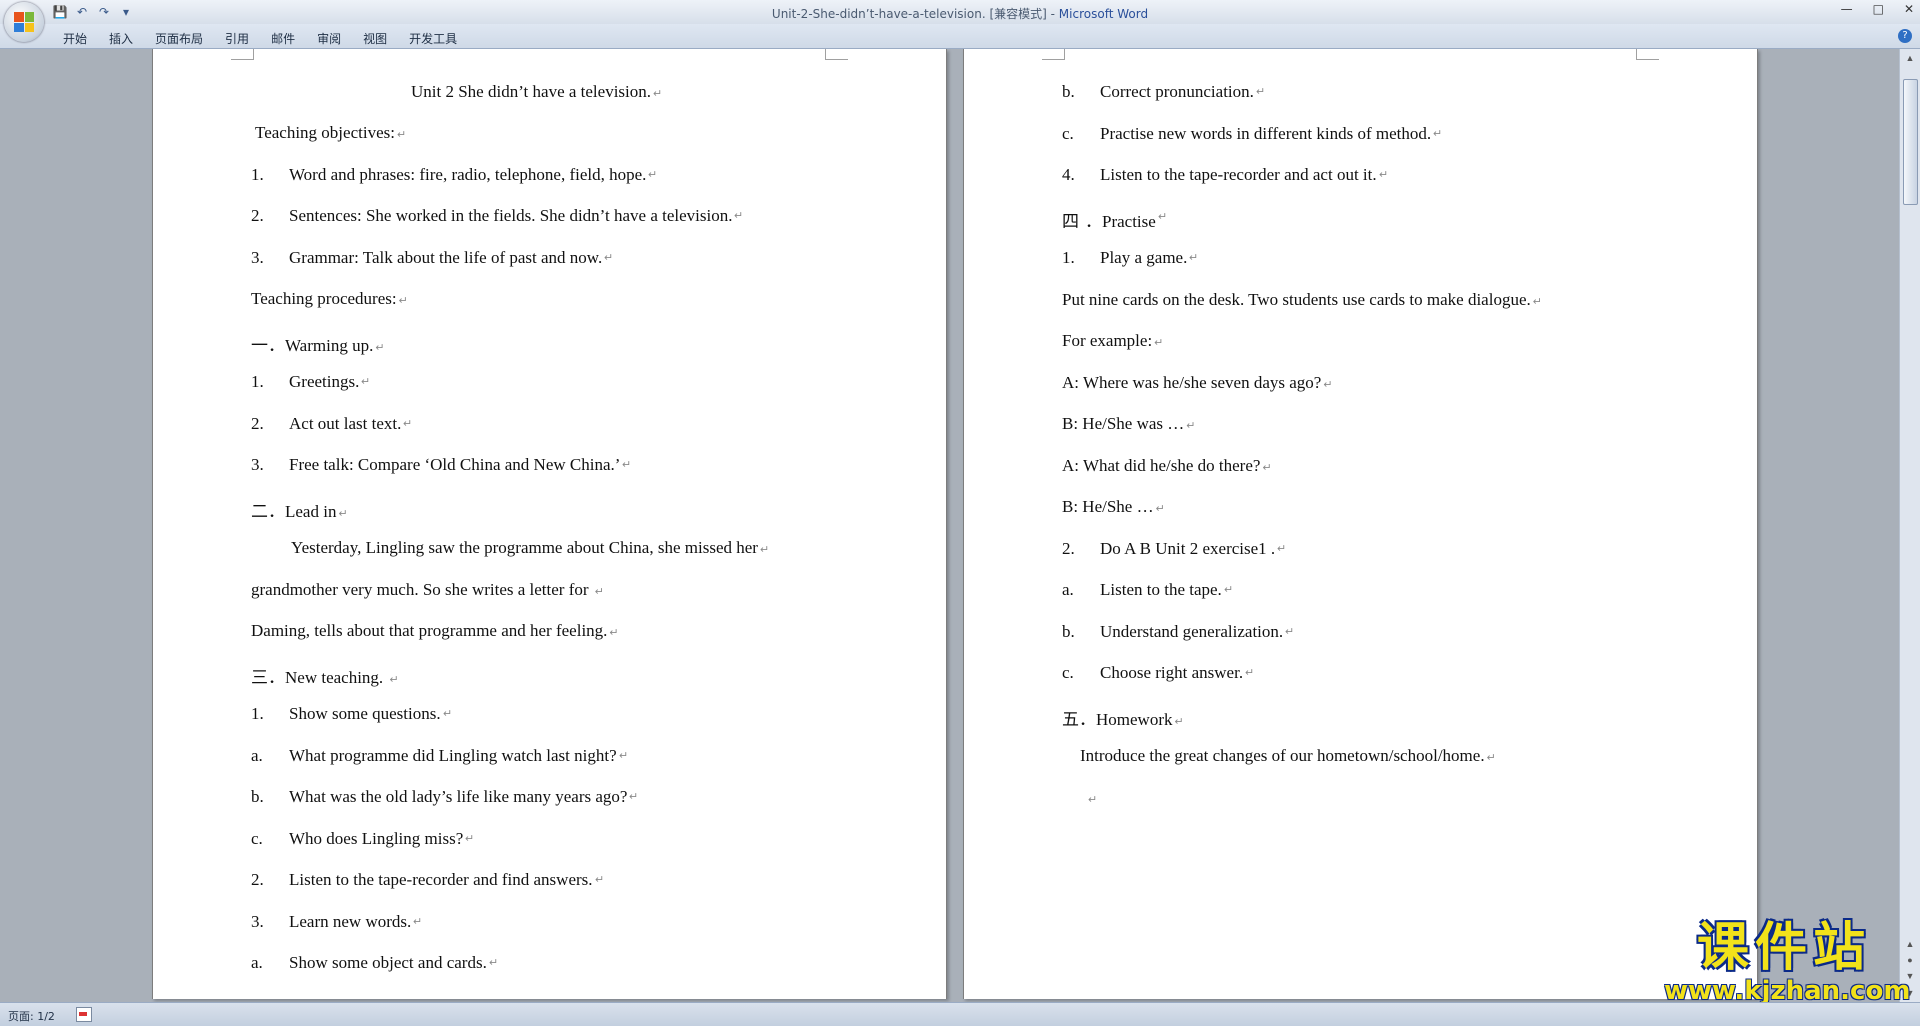 This screenshot has width=1920, height=1026. What do you see at coordinates (375, 38) in the screenshot?
I see `ribbon-tab: 视图` at bounding box center [375, 38].